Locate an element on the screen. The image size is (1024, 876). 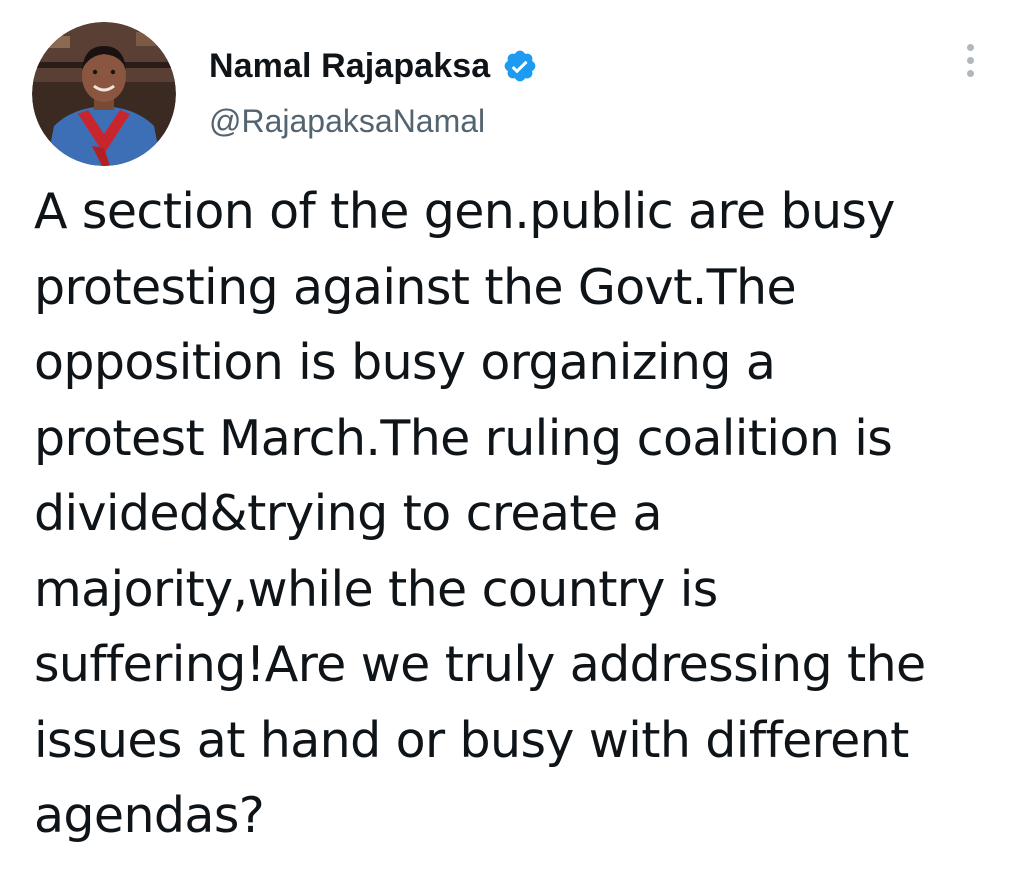
verified-badge-icon is located at coordinates (520, 66).